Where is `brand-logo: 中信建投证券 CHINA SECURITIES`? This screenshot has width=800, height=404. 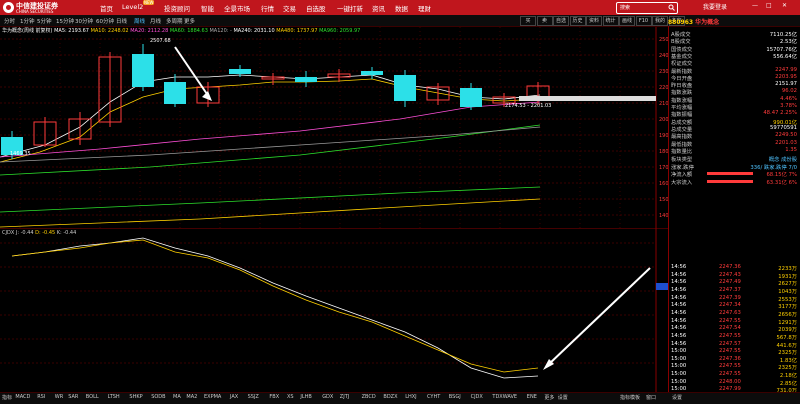 brand-logo: 中信建投证券 CHINA SECURITIES is located at coordinates (33, 7).